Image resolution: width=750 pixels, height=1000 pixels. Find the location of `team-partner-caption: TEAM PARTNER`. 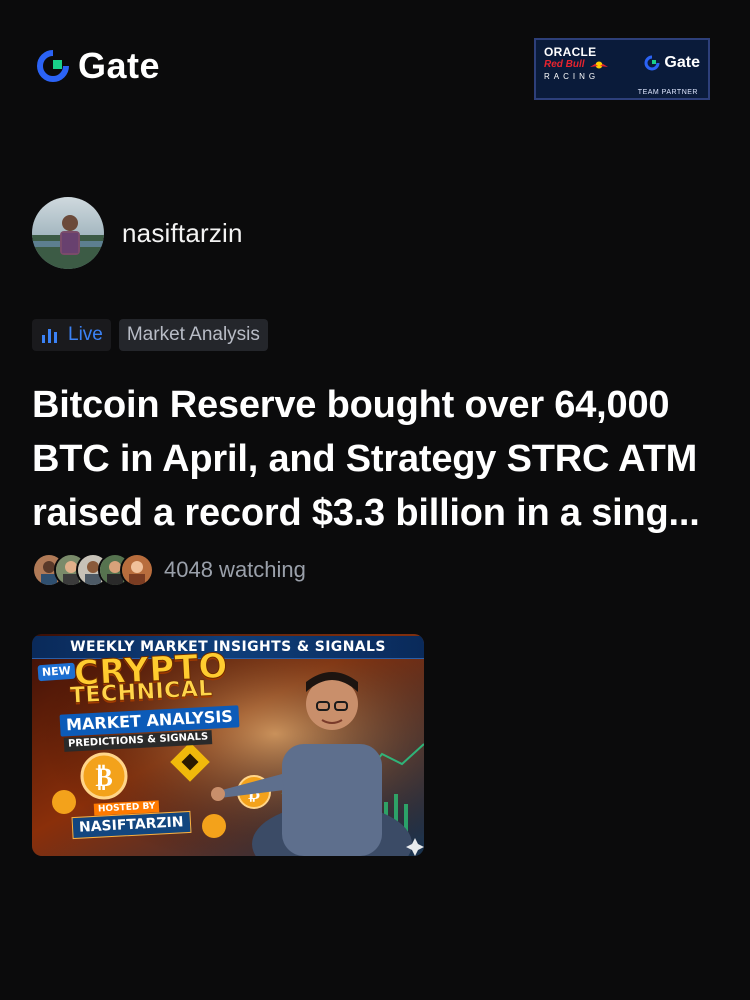

team-partner-caption: TEAM PARTNER is located at coordinates (667, 92).